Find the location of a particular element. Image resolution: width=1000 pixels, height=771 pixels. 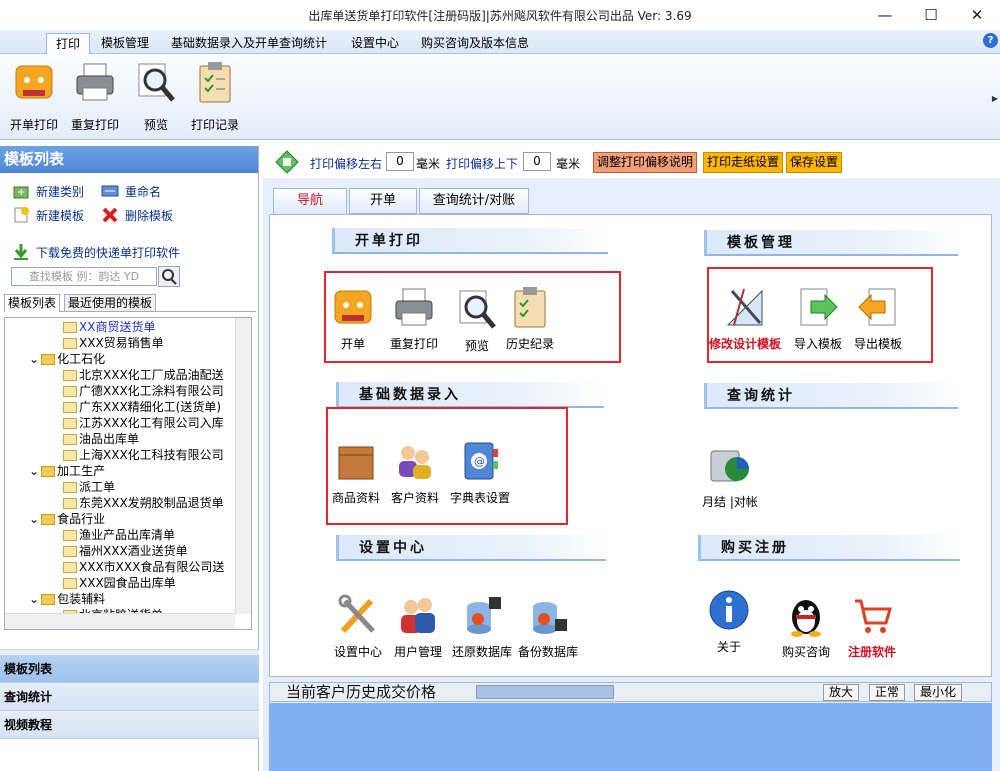

paper-feed-settings-button: 打印走纸设置 is located at coordinates (743, 162).